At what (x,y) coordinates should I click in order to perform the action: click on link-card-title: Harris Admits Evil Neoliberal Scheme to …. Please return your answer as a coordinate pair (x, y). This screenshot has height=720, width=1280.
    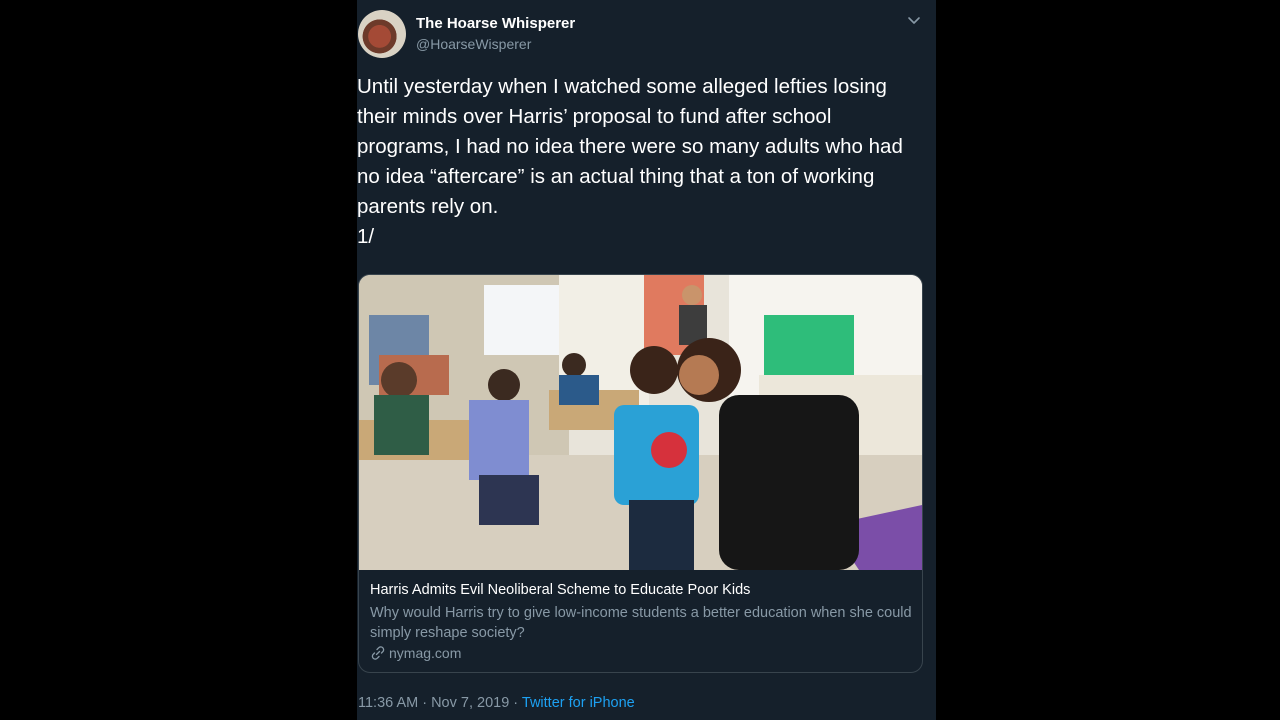
    Looking at the image, I should click on (560, 590).